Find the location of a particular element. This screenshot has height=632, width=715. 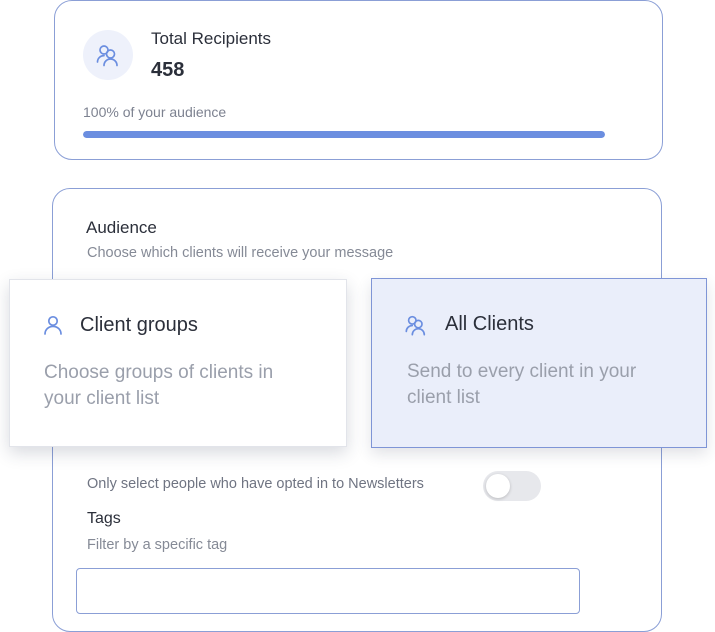

newsletter-optin-toggle is located at coordinates (512, 486).